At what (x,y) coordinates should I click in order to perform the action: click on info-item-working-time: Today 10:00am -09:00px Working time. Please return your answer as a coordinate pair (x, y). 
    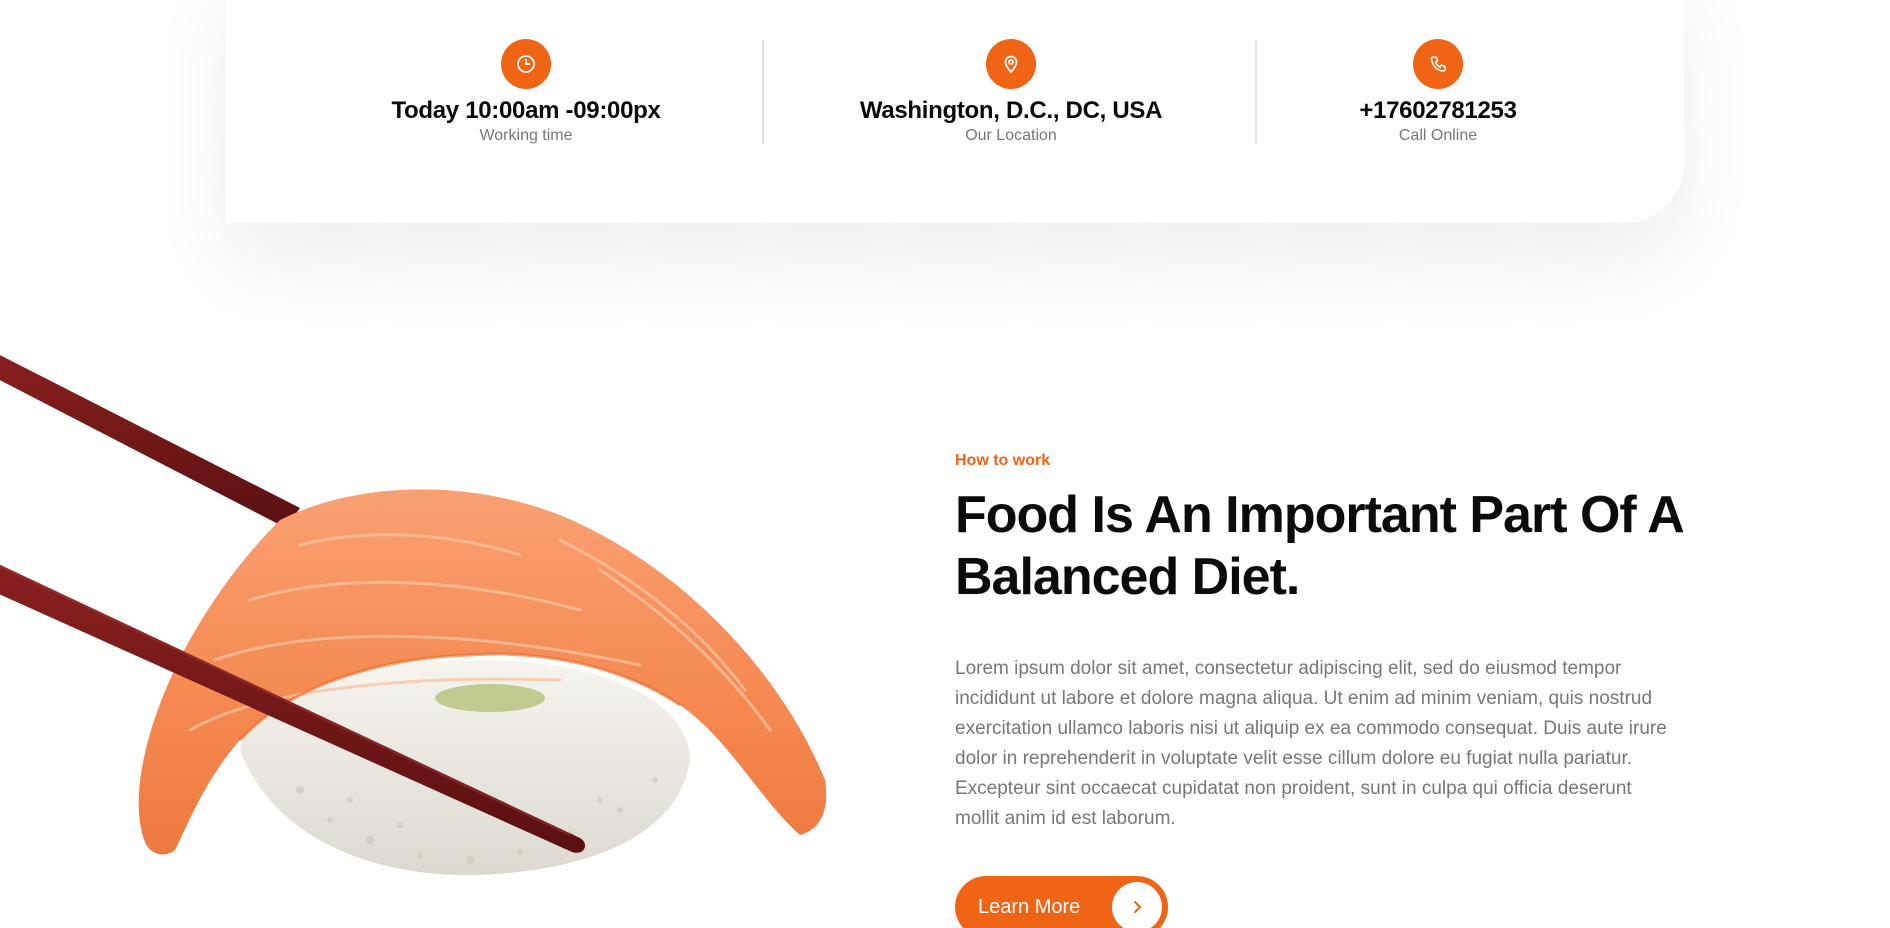
    Looking at the image, I should click on (526, 72).